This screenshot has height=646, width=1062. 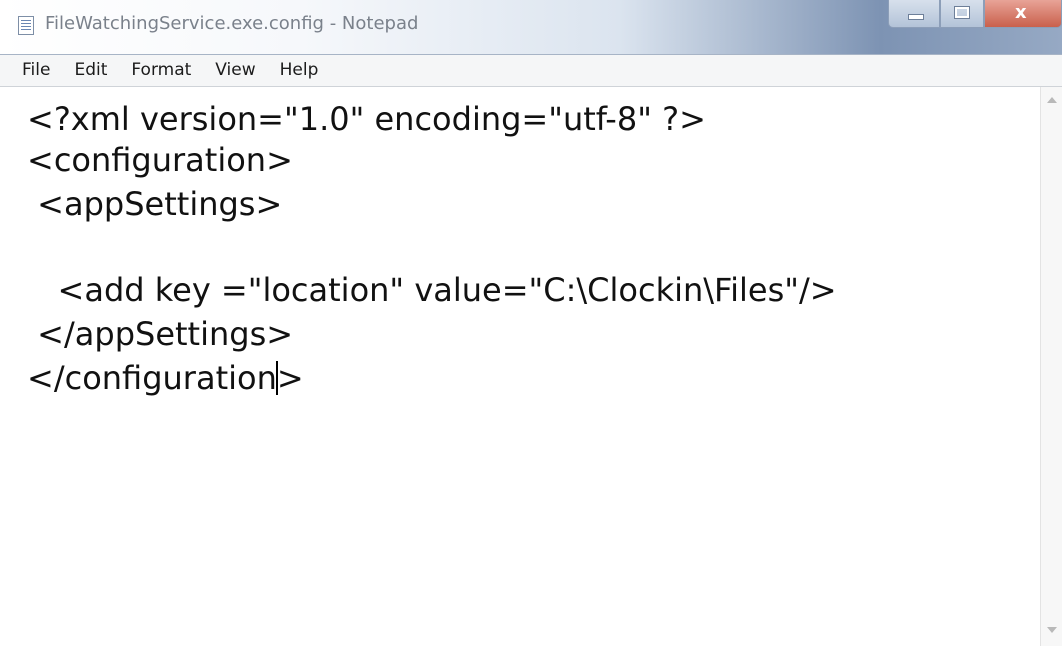 I want to click on minimize-icon, so click(x=916, y=17).